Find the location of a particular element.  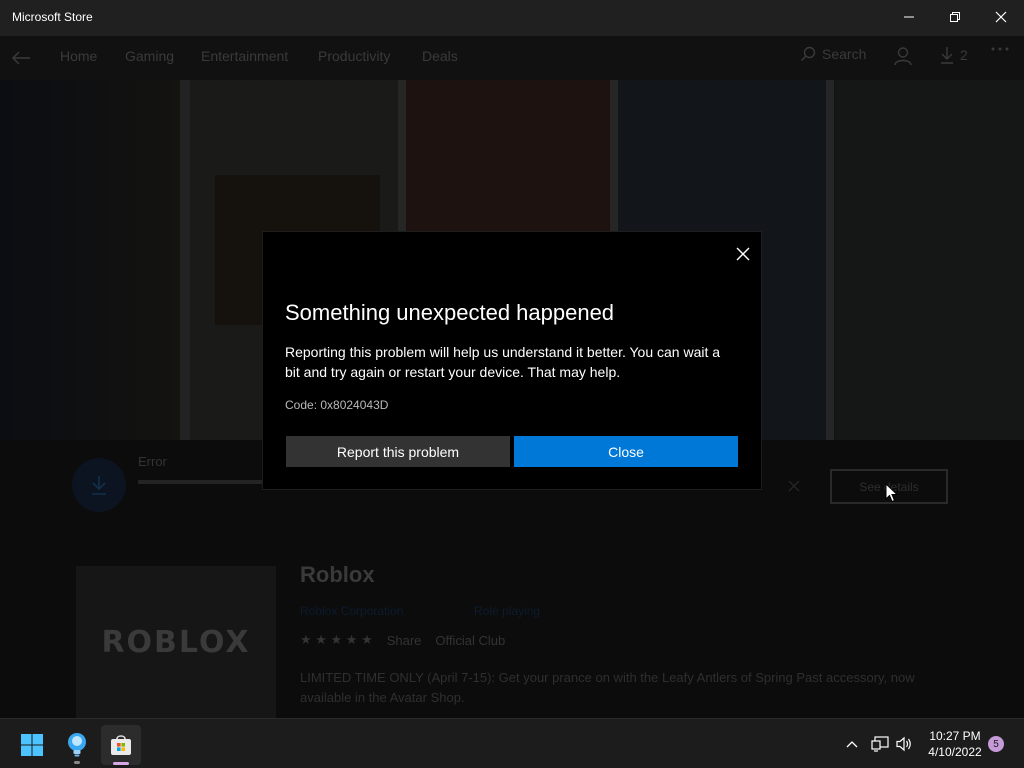

app-logo: ROBLOX is located at coordinates (176, 642).